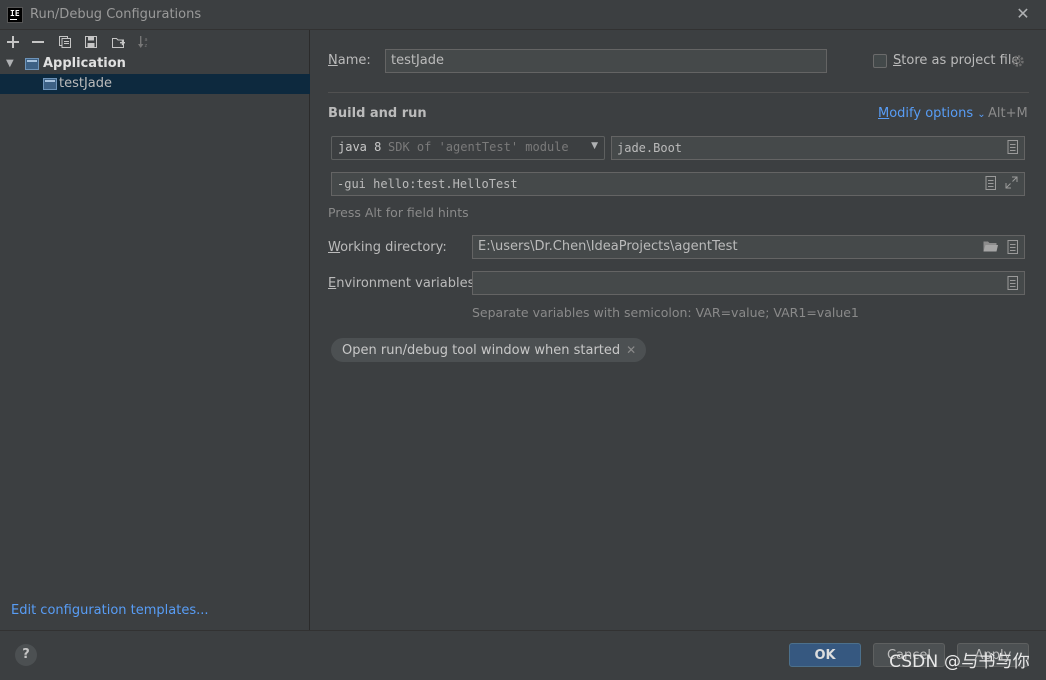  I want to click on save-icon, so click(91, 42).